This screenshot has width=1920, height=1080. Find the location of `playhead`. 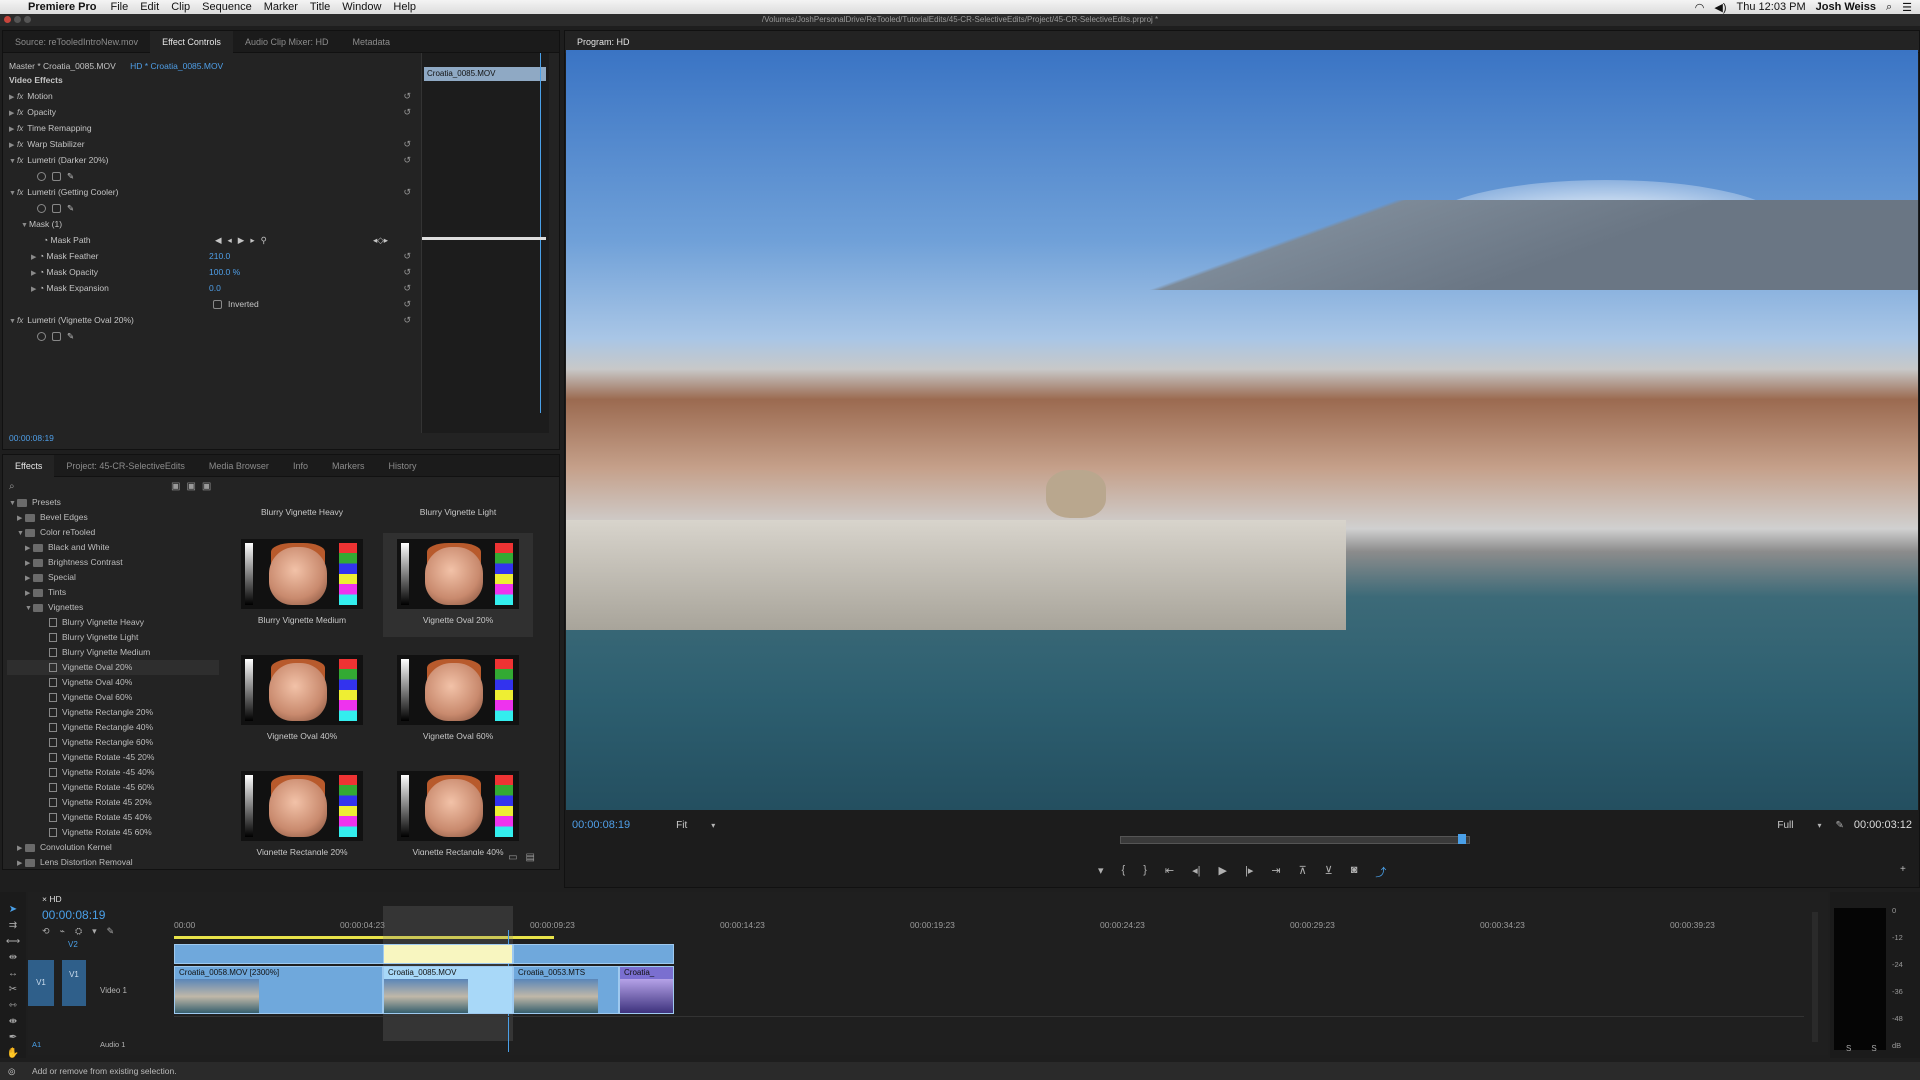

playhead is located at coordinates (1462, 839).